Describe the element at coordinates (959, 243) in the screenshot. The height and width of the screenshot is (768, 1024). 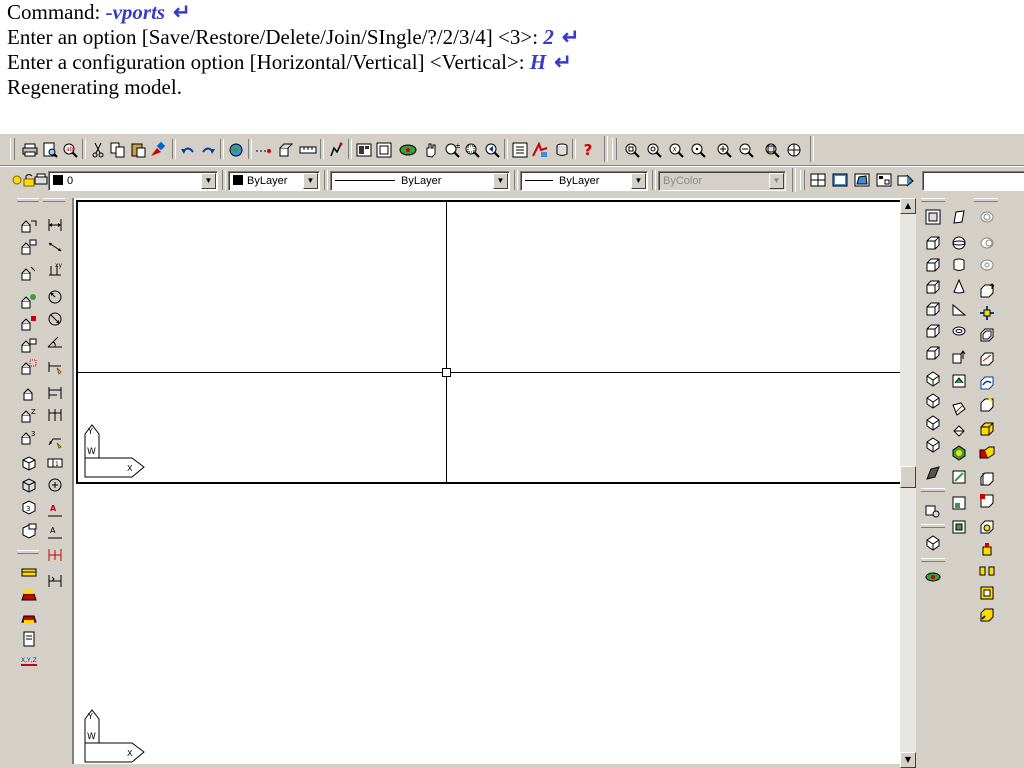
I see `sphere-icon` at that location.